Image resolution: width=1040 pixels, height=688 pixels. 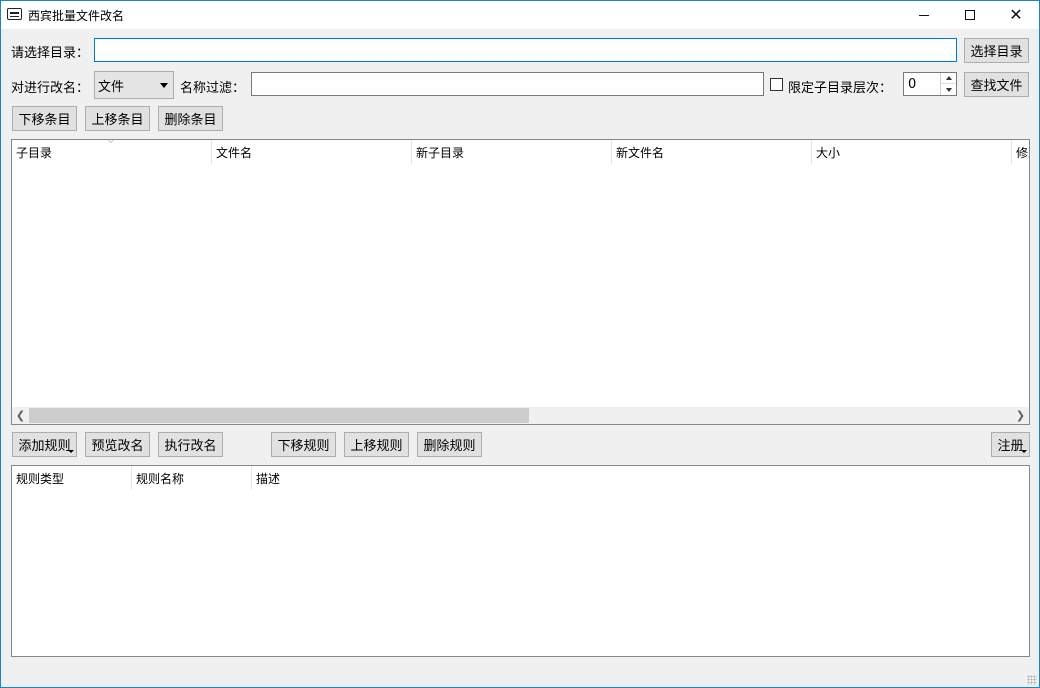 What do you see at coordinates (996, 50) in the screenshot?
I see `choose-directory-button: 选择目录` at bounding box center [996, 50].